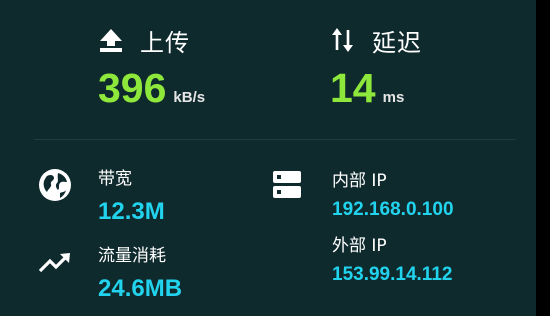 Image resolution: width=550 pixels, height=316 pixels. What do you see at coordinates (198, 40) in the screenshot?
I see `upload-header: 上传` at bounding box center [198, 40].